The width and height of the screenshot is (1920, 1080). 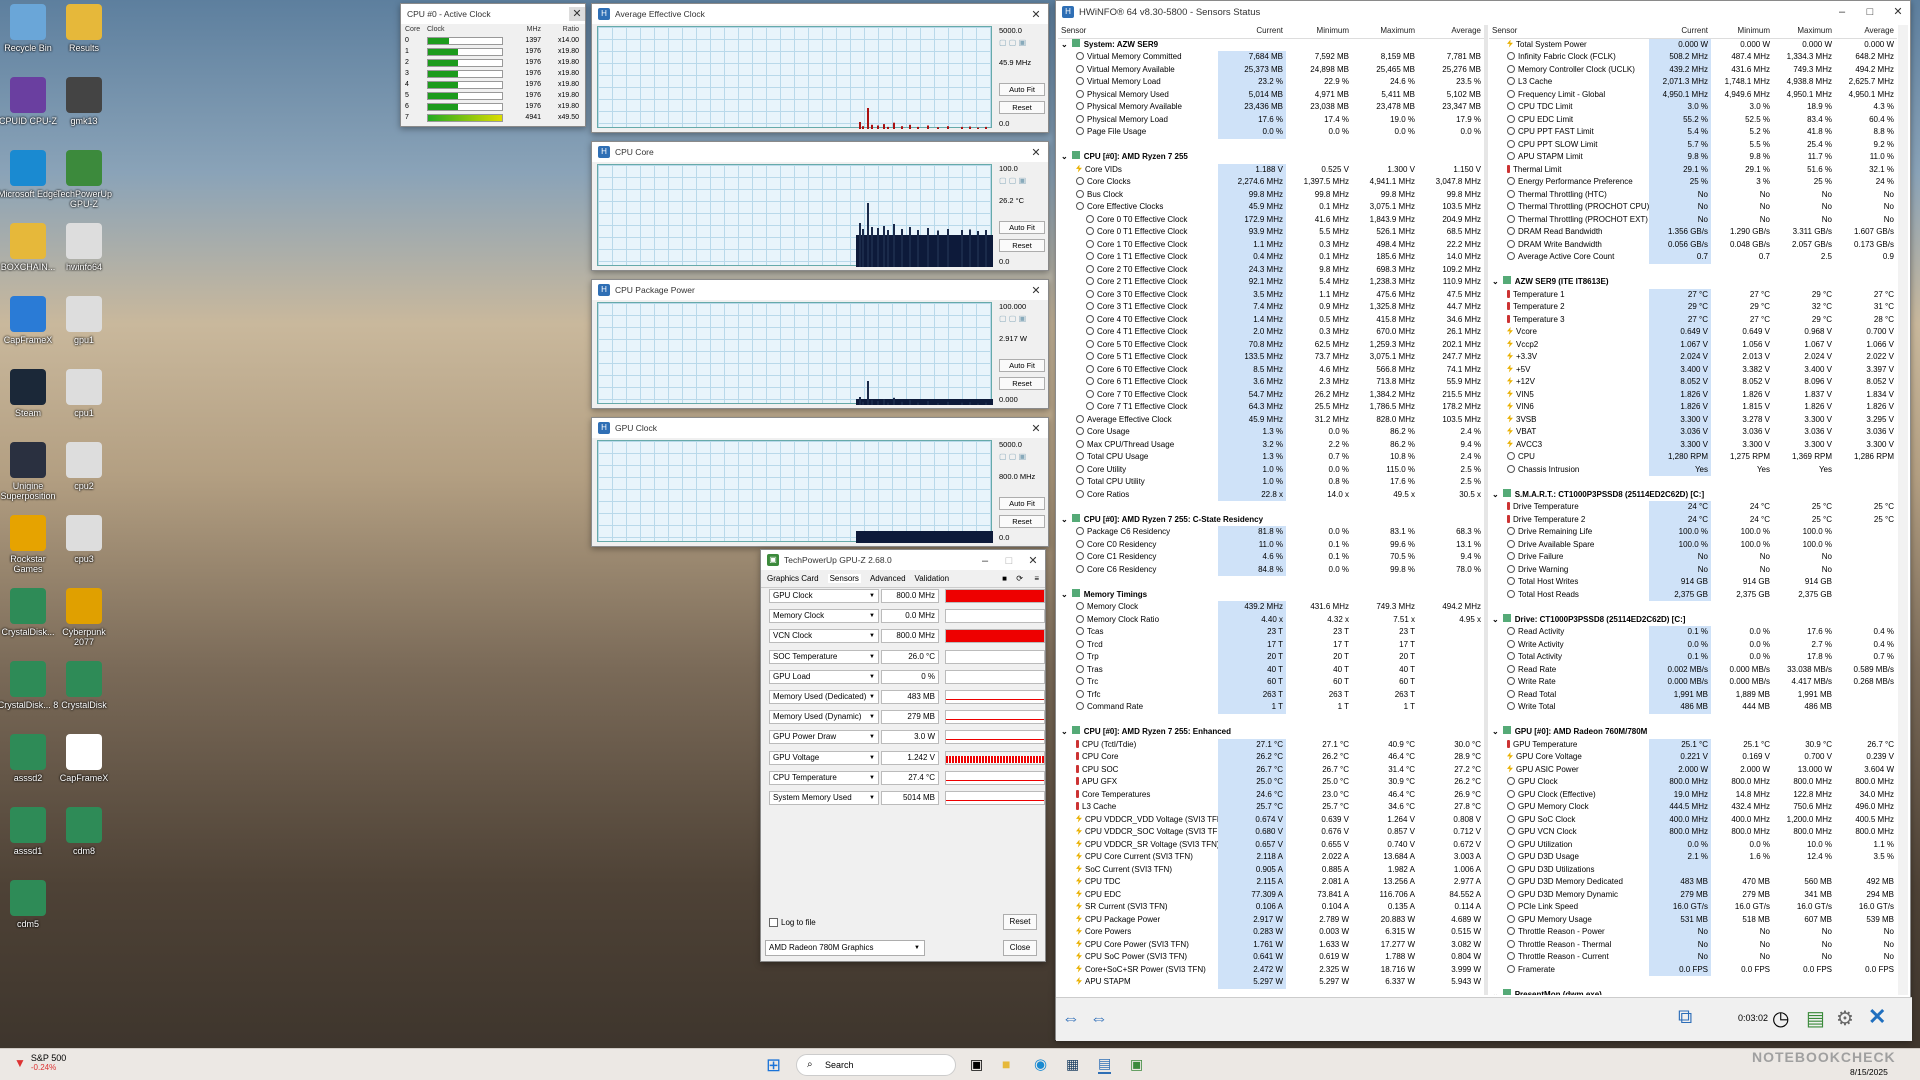 What do you see at coordinates (1099, 1018) in the screenshot?
I see `collapse-right-icon: ⇔` at bounding box center [1099, 1018].